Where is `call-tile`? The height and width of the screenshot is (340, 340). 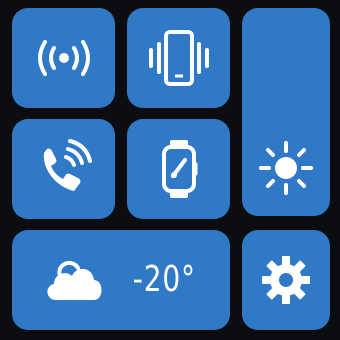 call-tile is located at coordinates (63, 169).